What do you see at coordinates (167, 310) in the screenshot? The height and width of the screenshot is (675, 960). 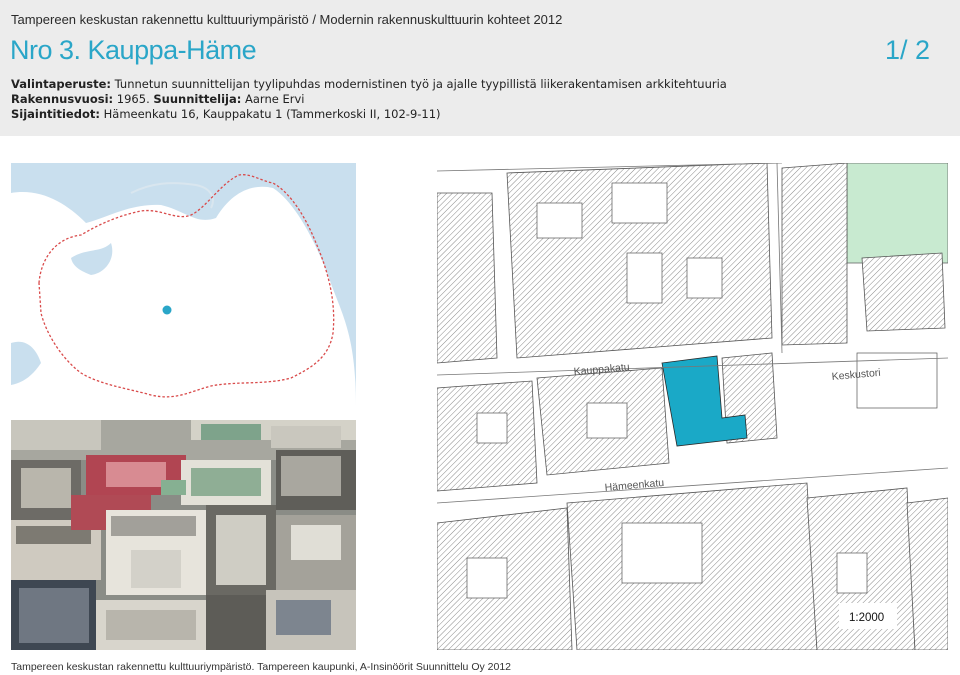 I see `location-marker-icon` at bounding box center [167, 310].